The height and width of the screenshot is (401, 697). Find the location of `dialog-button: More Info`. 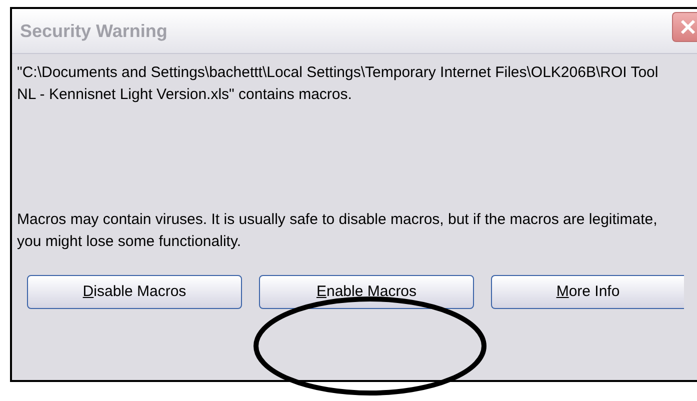

dialog-button: More Info is located at coordinates (587, 292).